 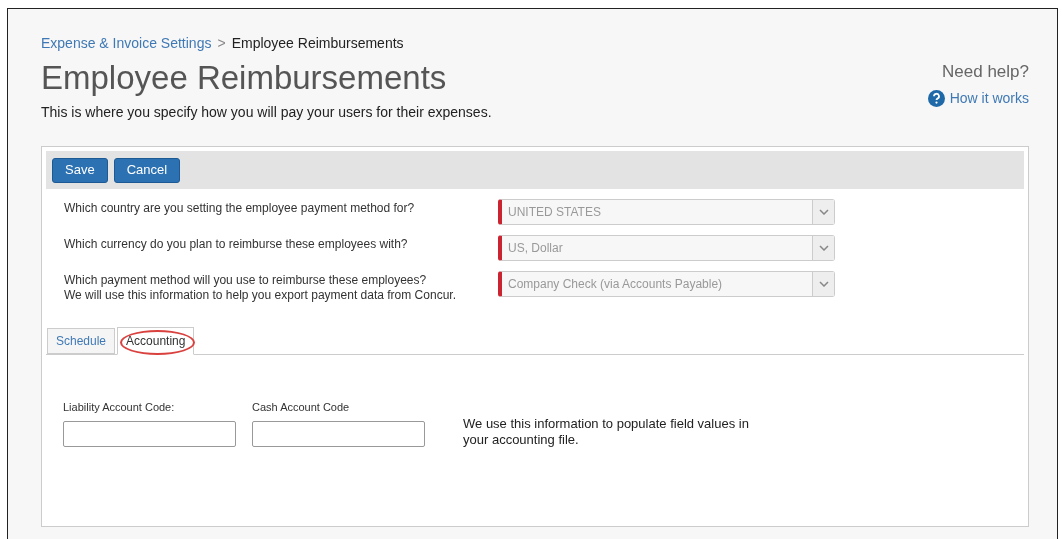 I want to click on help-heading: Need help?, so click(x=985, y=72).